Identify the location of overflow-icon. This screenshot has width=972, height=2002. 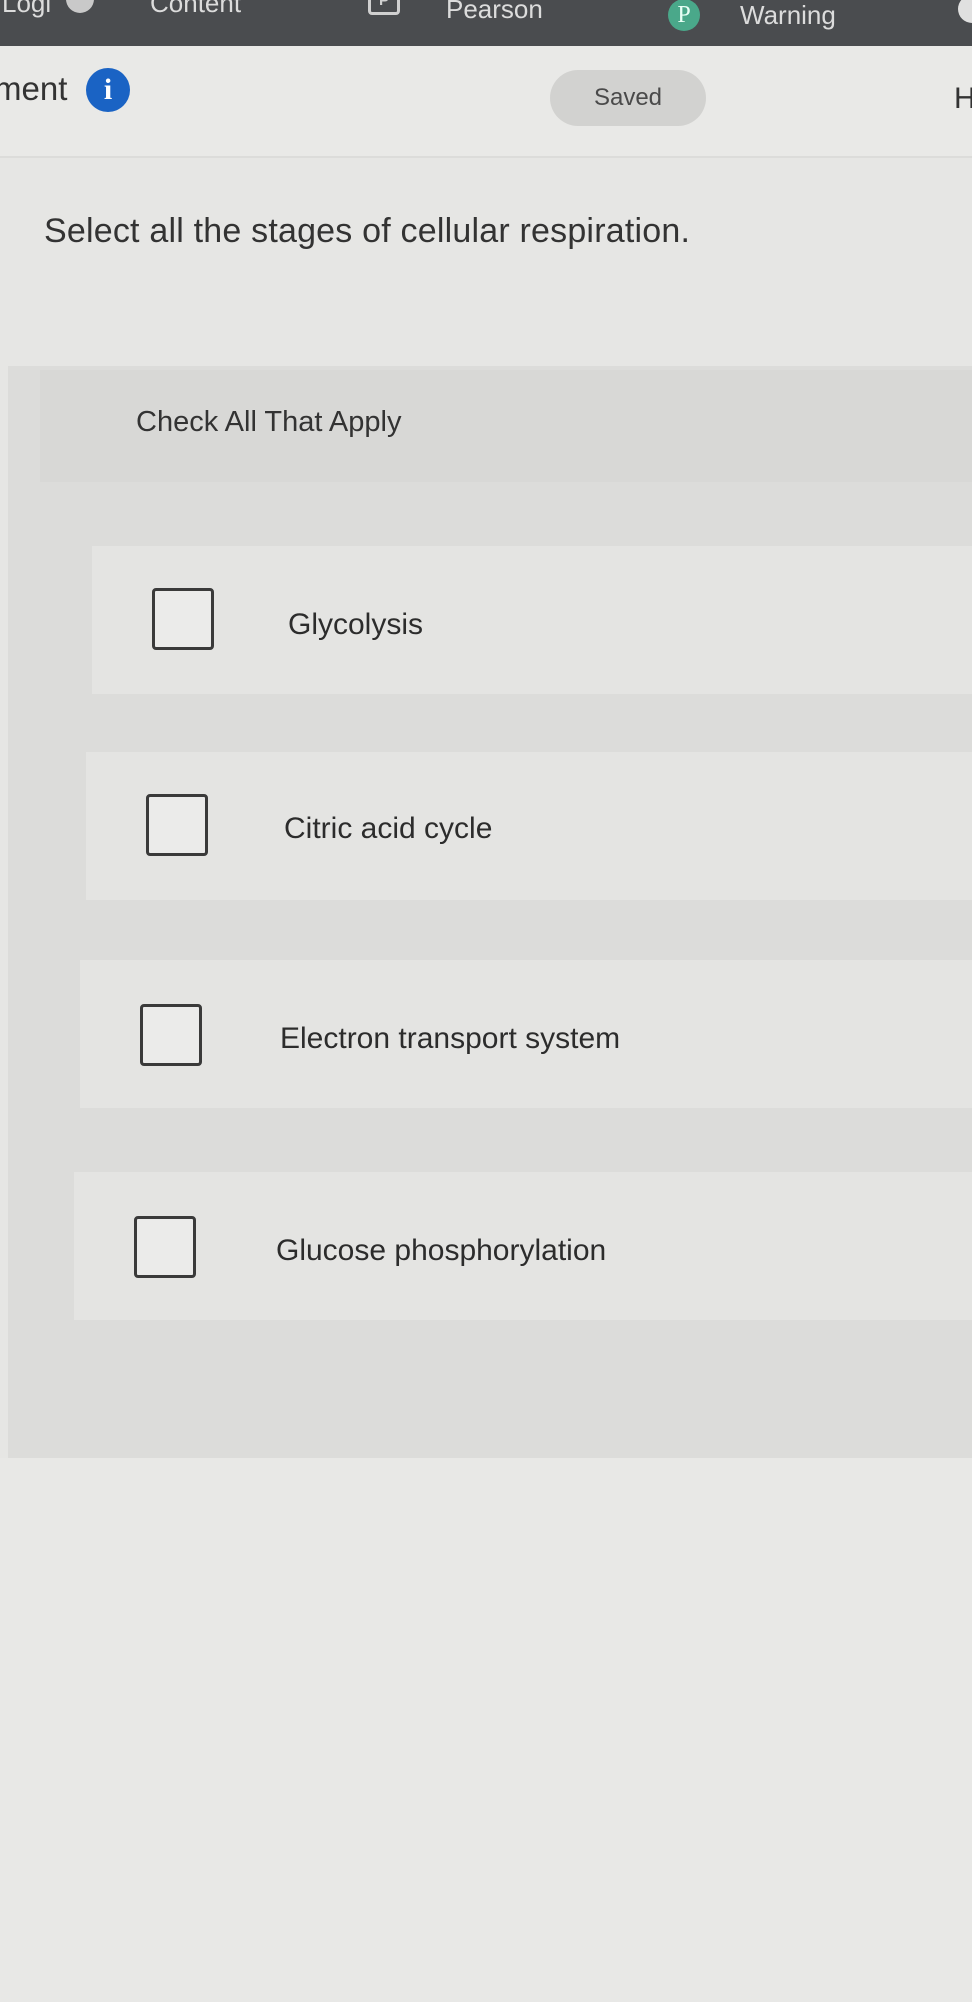
(965, 11).